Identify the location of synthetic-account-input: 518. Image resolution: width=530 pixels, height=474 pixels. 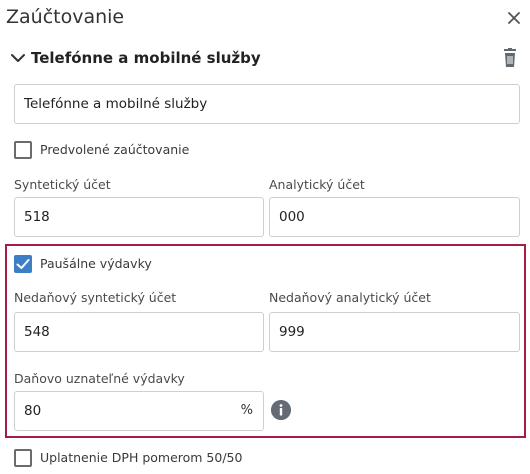
(139, 217).